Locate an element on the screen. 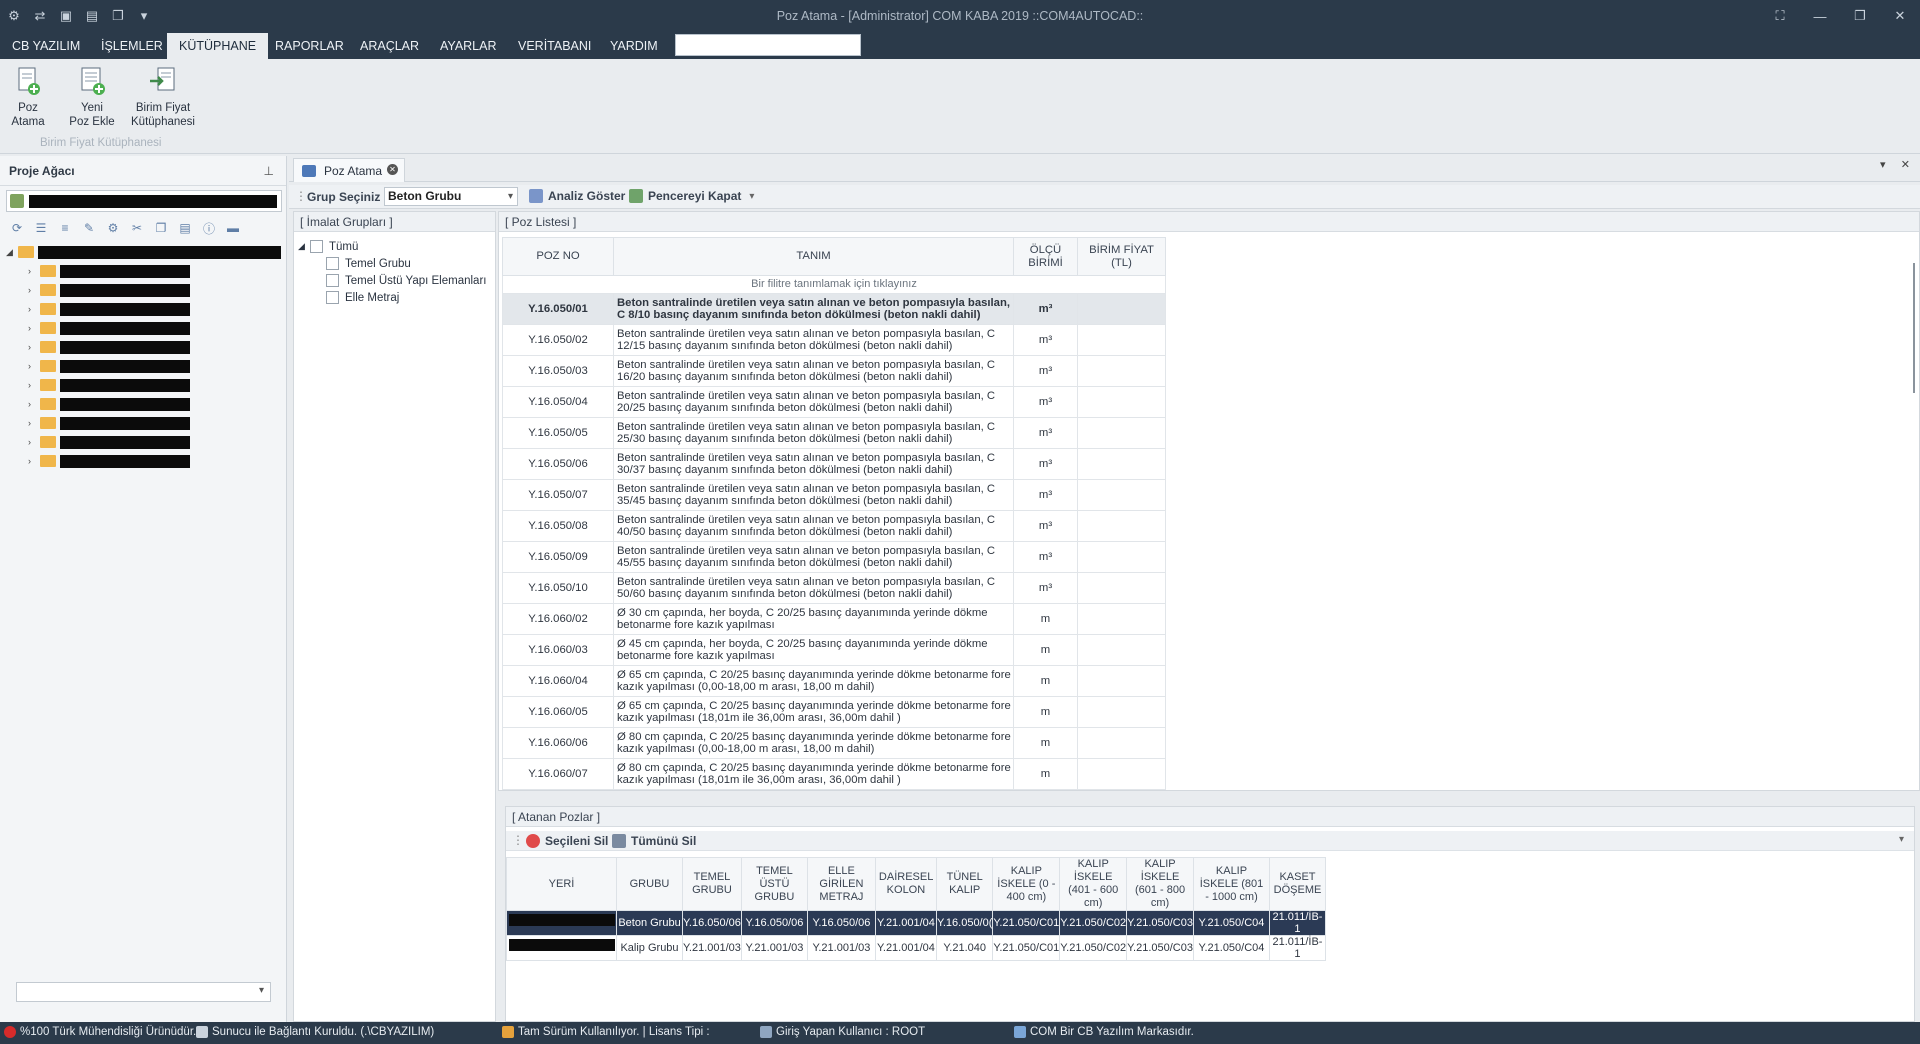 This screenshot has height=1044, width=1920. atanan-col-header: TÜNEL KALIP is located at coordinates (964, 884).